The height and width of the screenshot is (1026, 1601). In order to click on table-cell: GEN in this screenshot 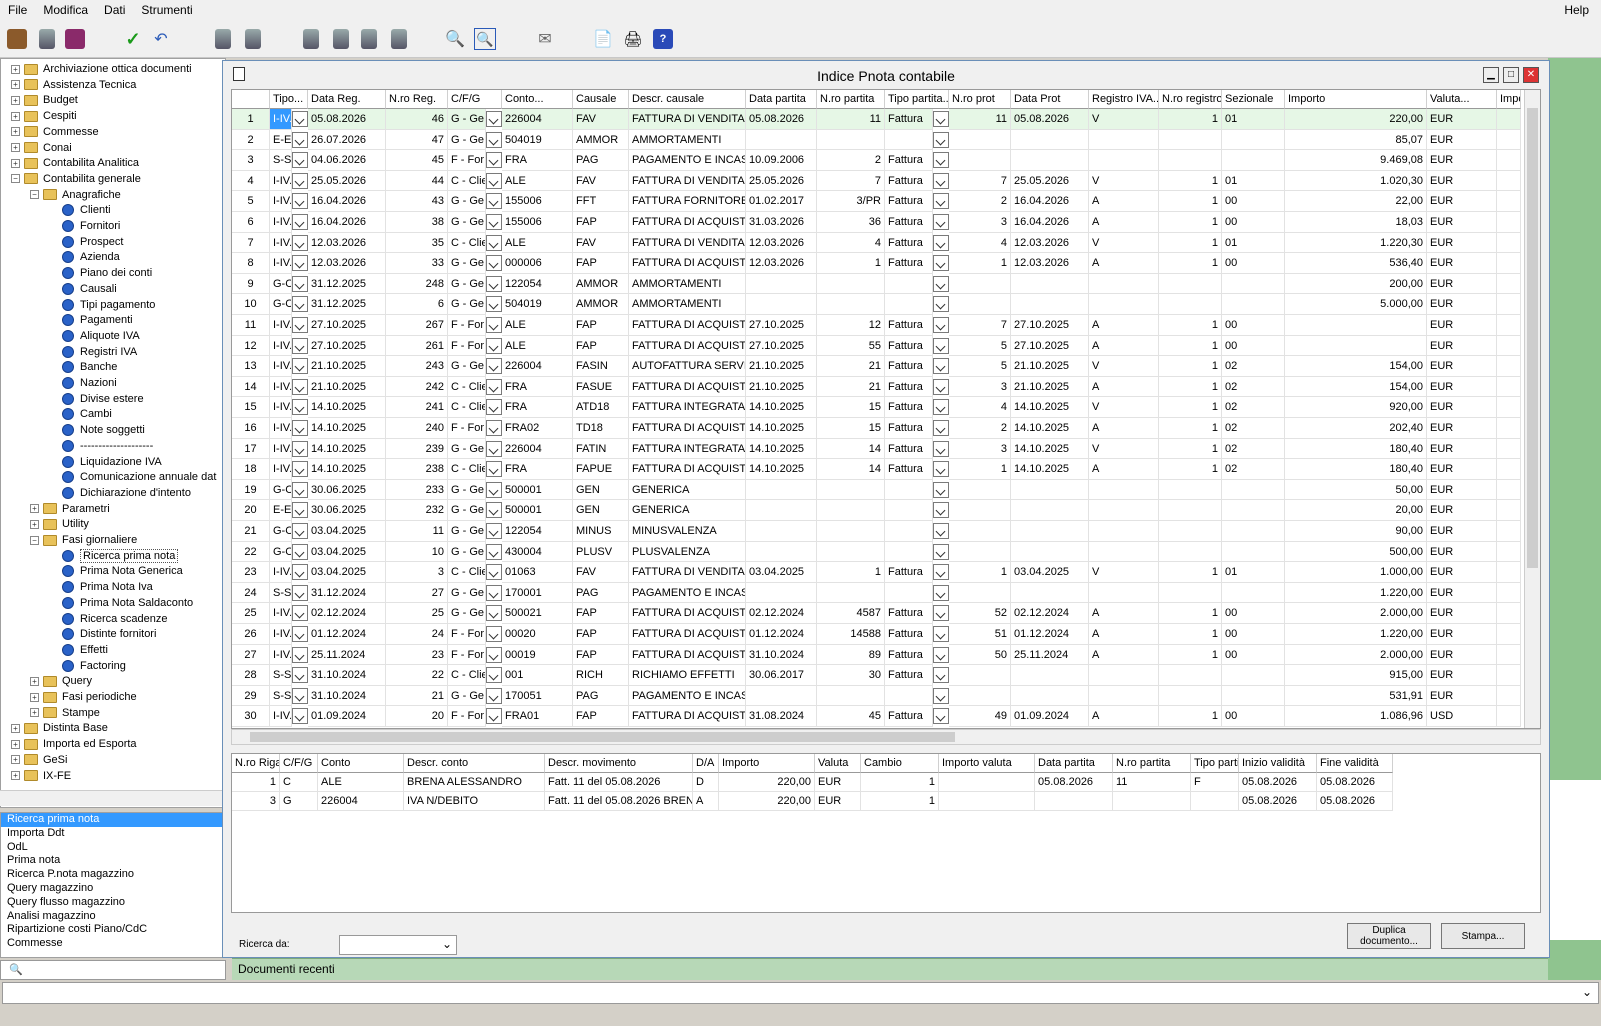, I will do `click(601, 510)`.